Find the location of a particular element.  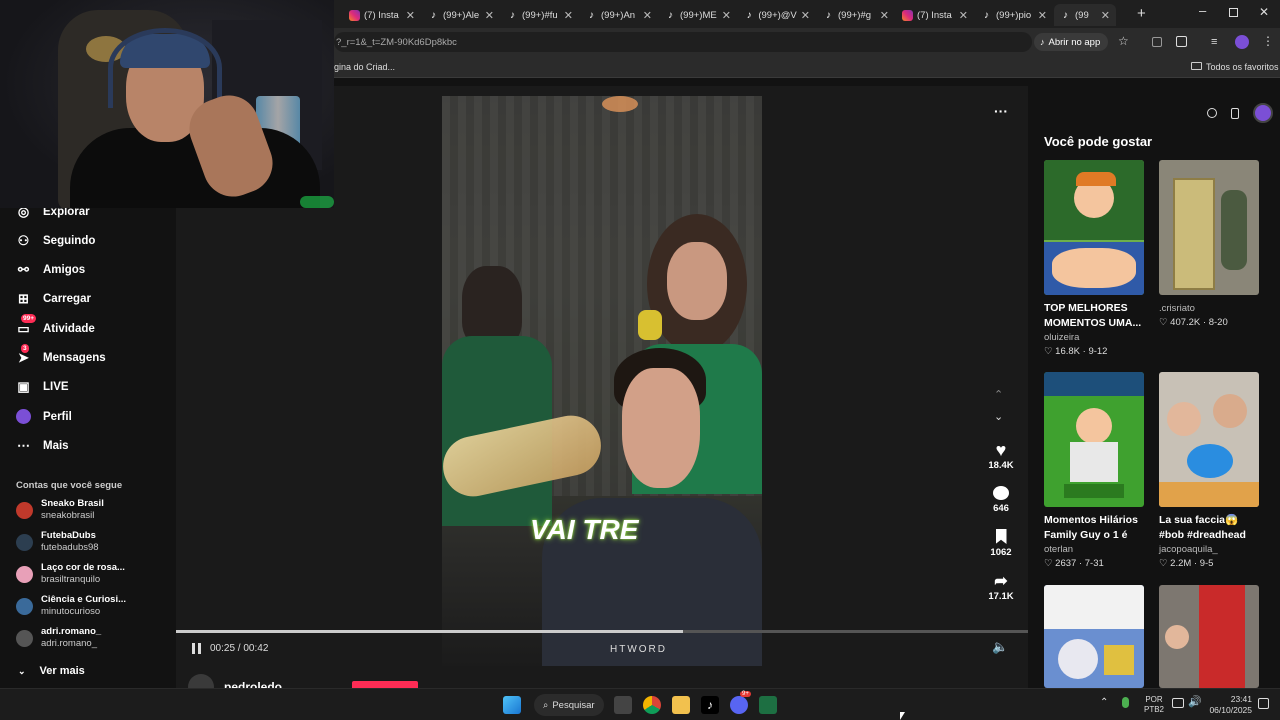

previous-video-button: ⌃ is located at coordinates (998, 394).